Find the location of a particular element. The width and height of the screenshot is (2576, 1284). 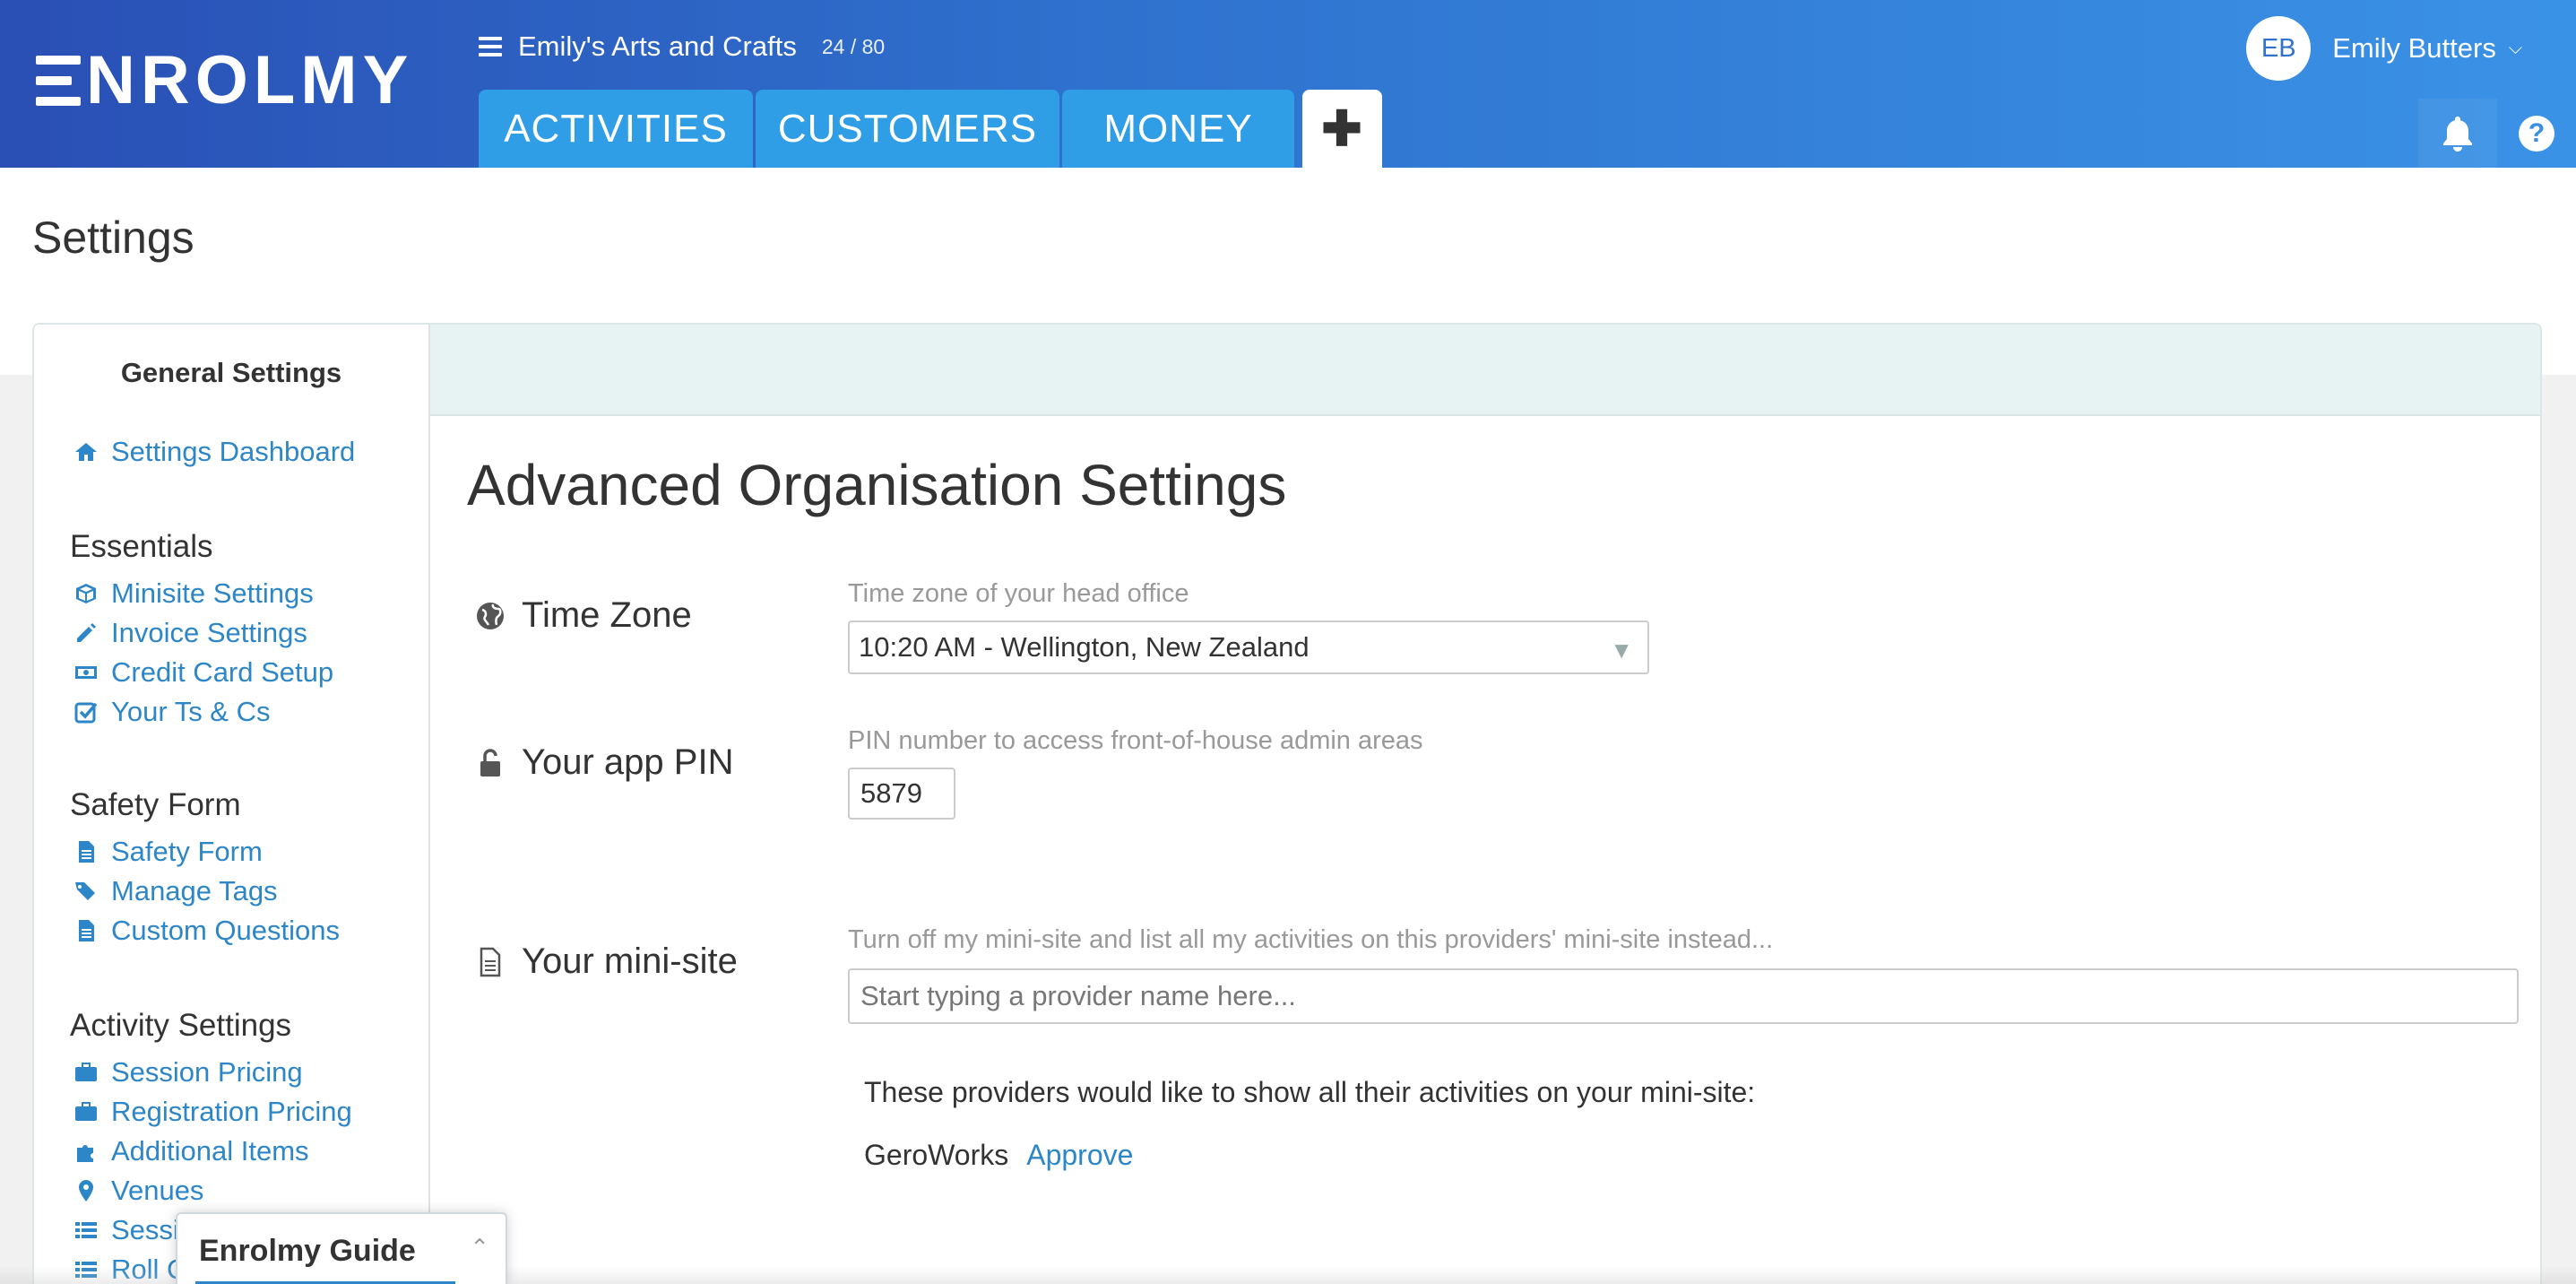

sidebar-item-invoice-settings: Invoice Settings is located at coordinates (190, 633).